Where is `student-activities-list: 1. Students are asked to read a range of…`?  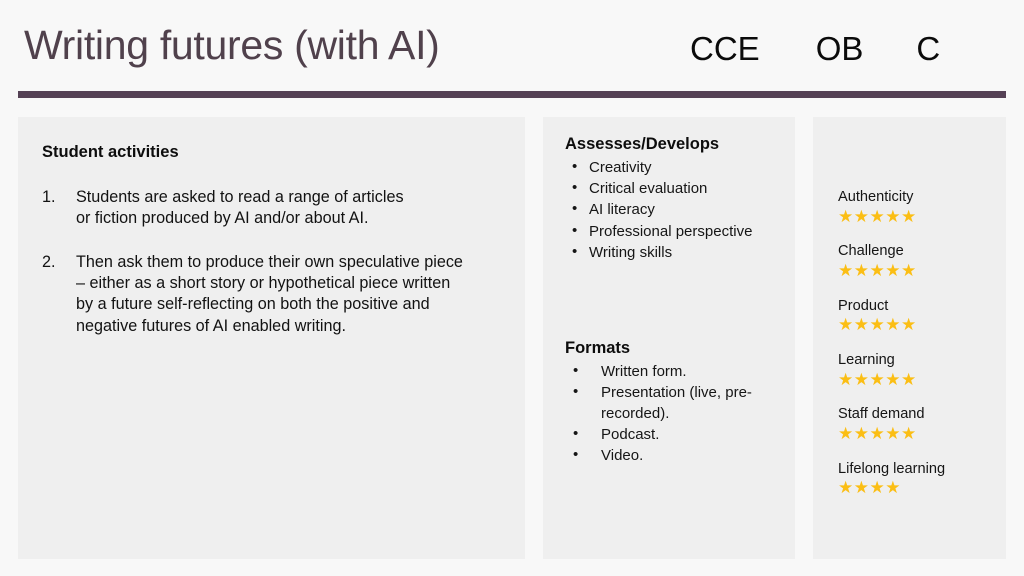
student-activities-list: 1. Students are asked to read a range of… is located at coordinates (272, 262).